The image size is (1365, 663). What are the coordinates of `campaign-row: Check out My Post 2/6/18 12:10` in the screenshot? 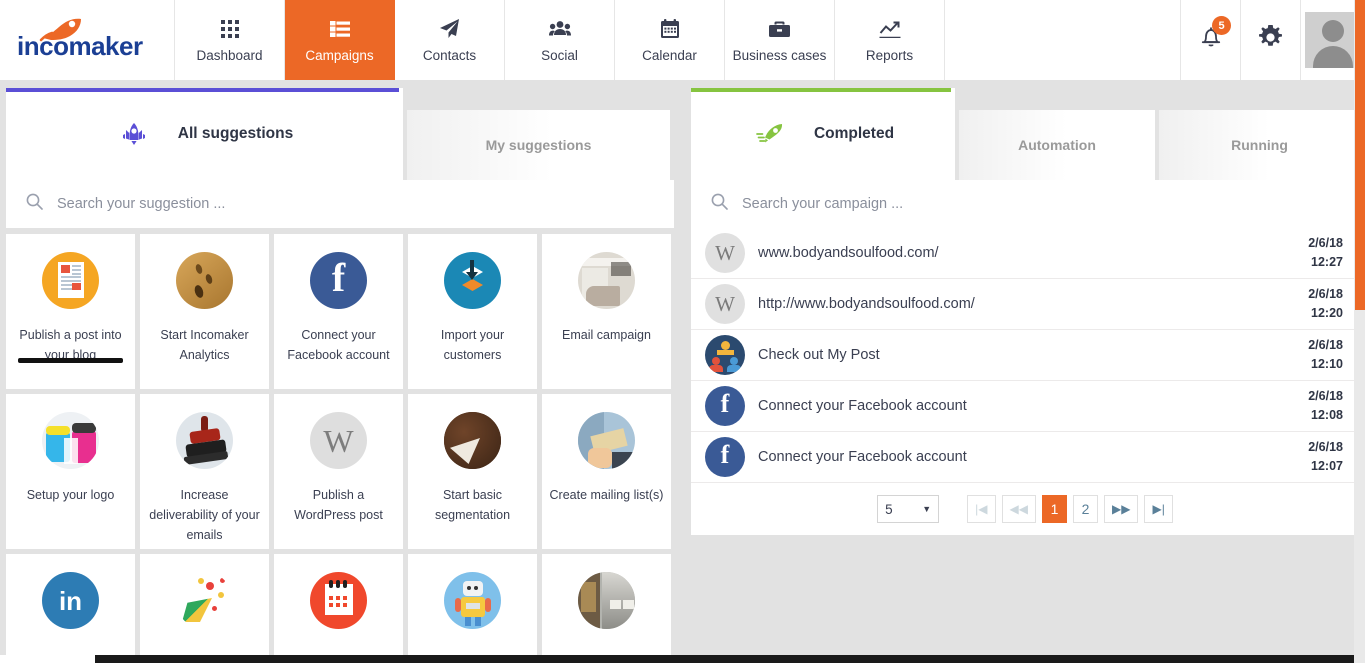 It's located at (1025, 355).